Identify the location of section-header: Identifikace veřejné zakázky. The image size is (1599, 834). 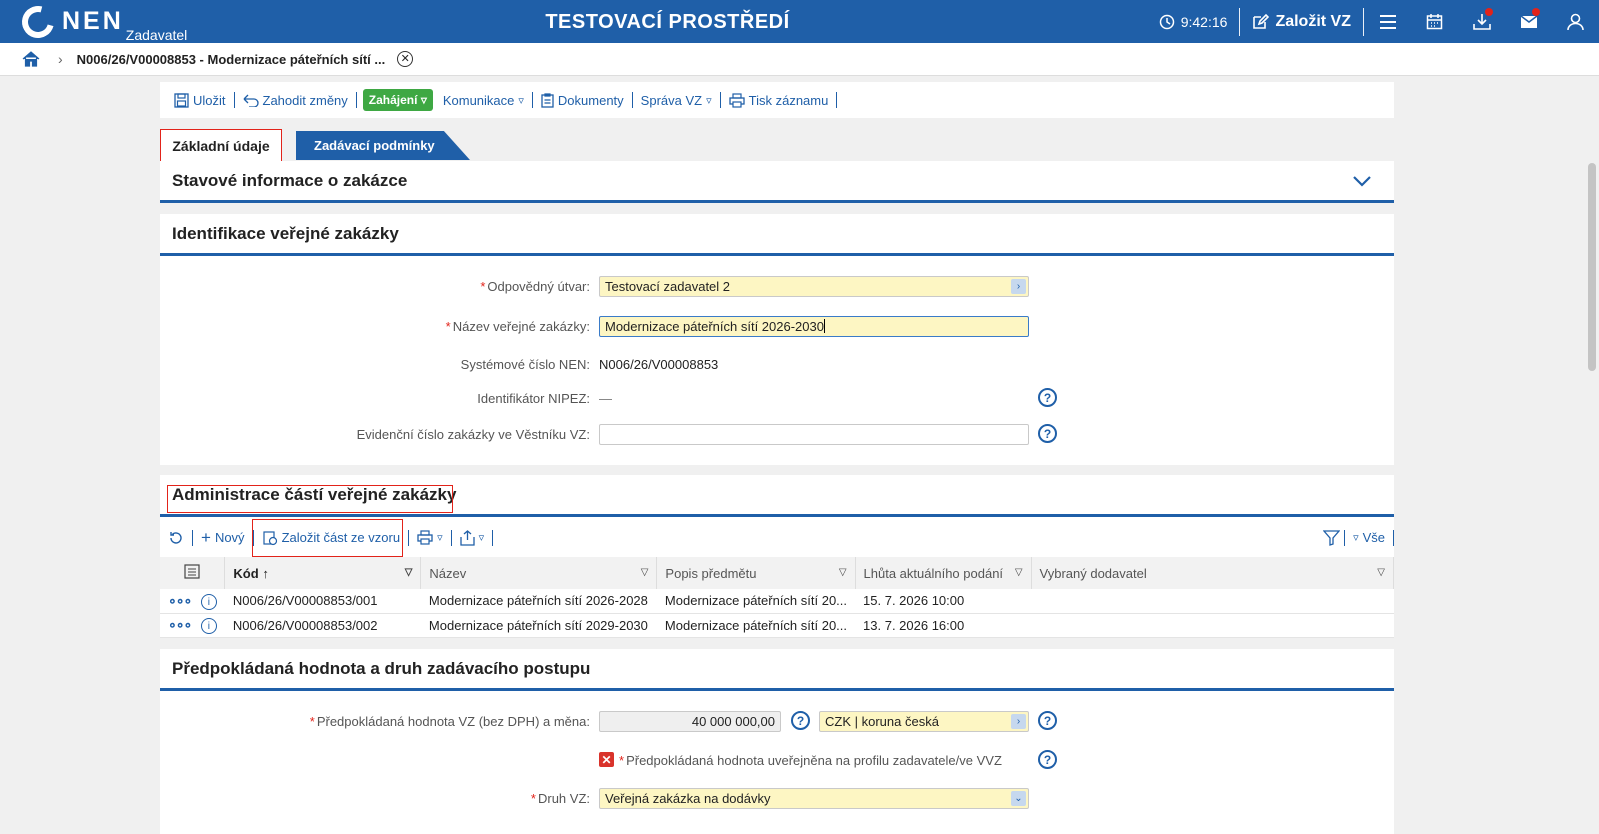
(777, 235).